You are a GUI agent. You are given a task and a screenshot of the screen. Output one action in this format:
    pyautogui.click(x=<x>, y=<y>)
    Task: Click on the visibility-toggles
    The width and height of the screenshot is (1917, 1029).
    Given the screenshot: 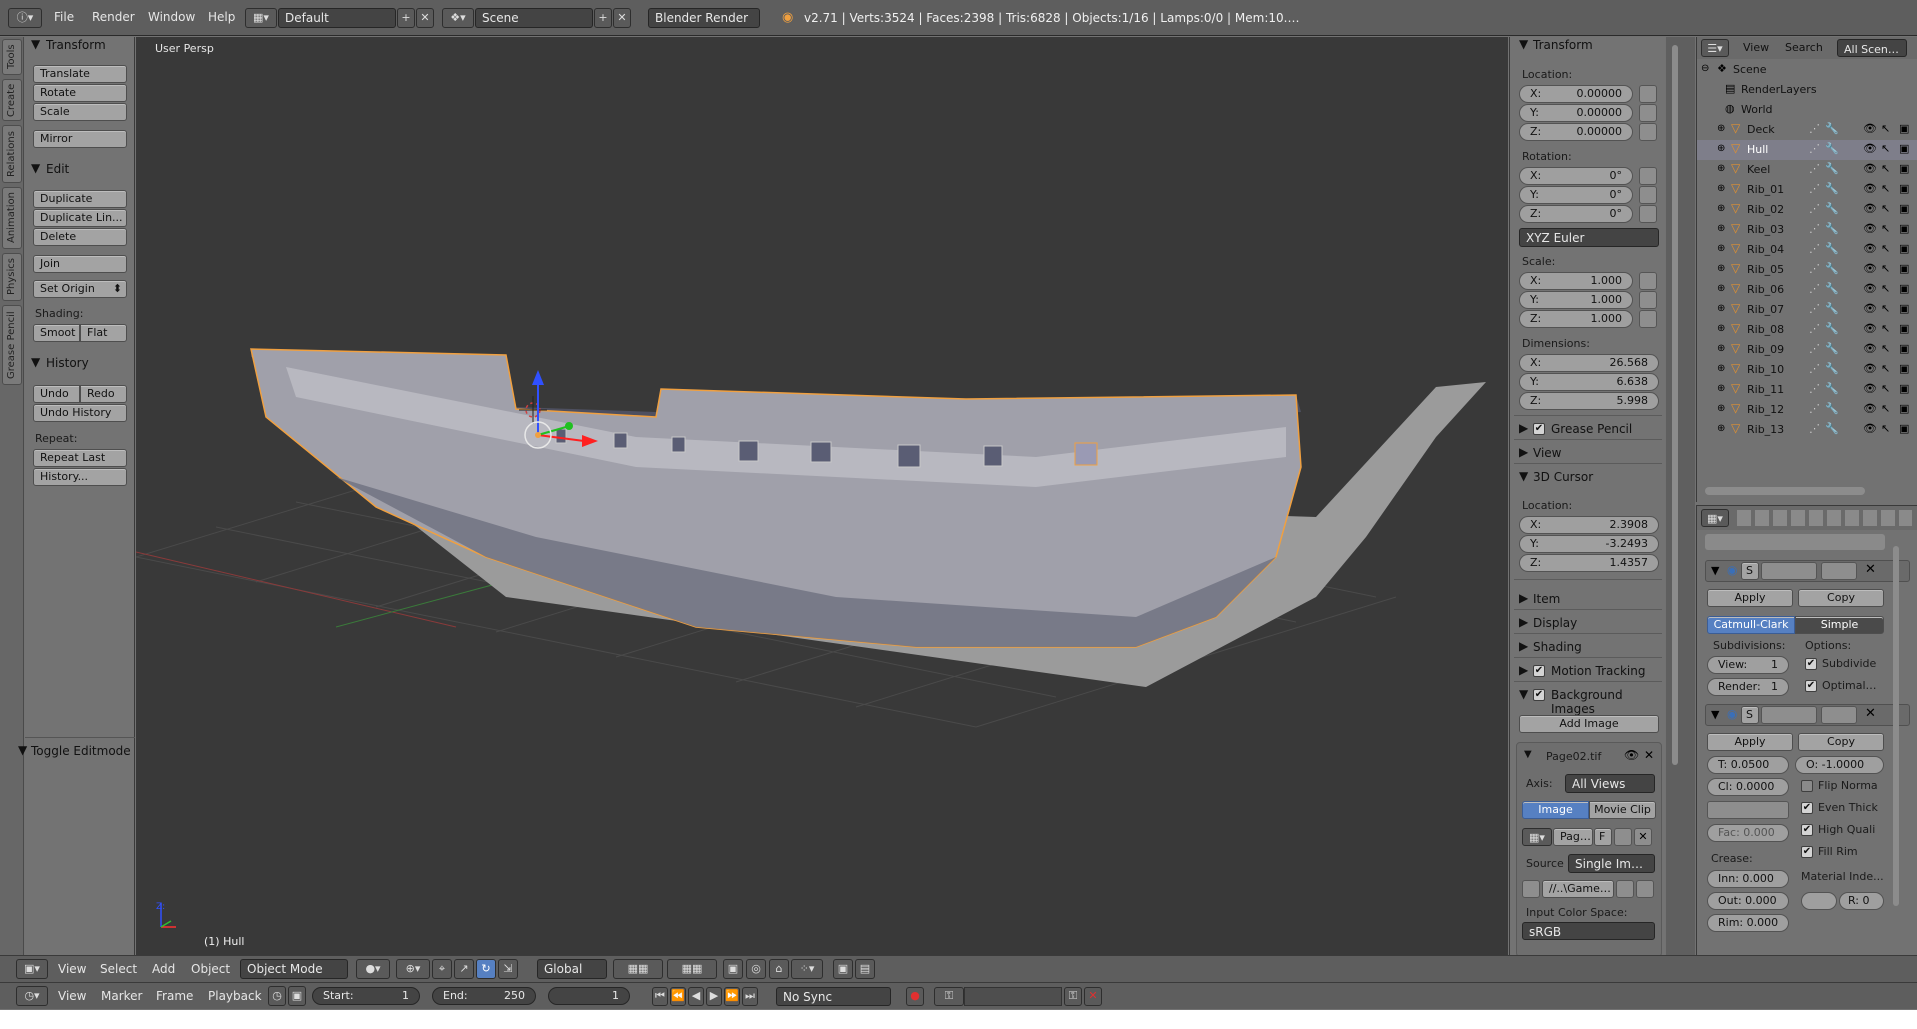 What is the action you would take?
    pyautogui.click(x=1789, y=571)
    